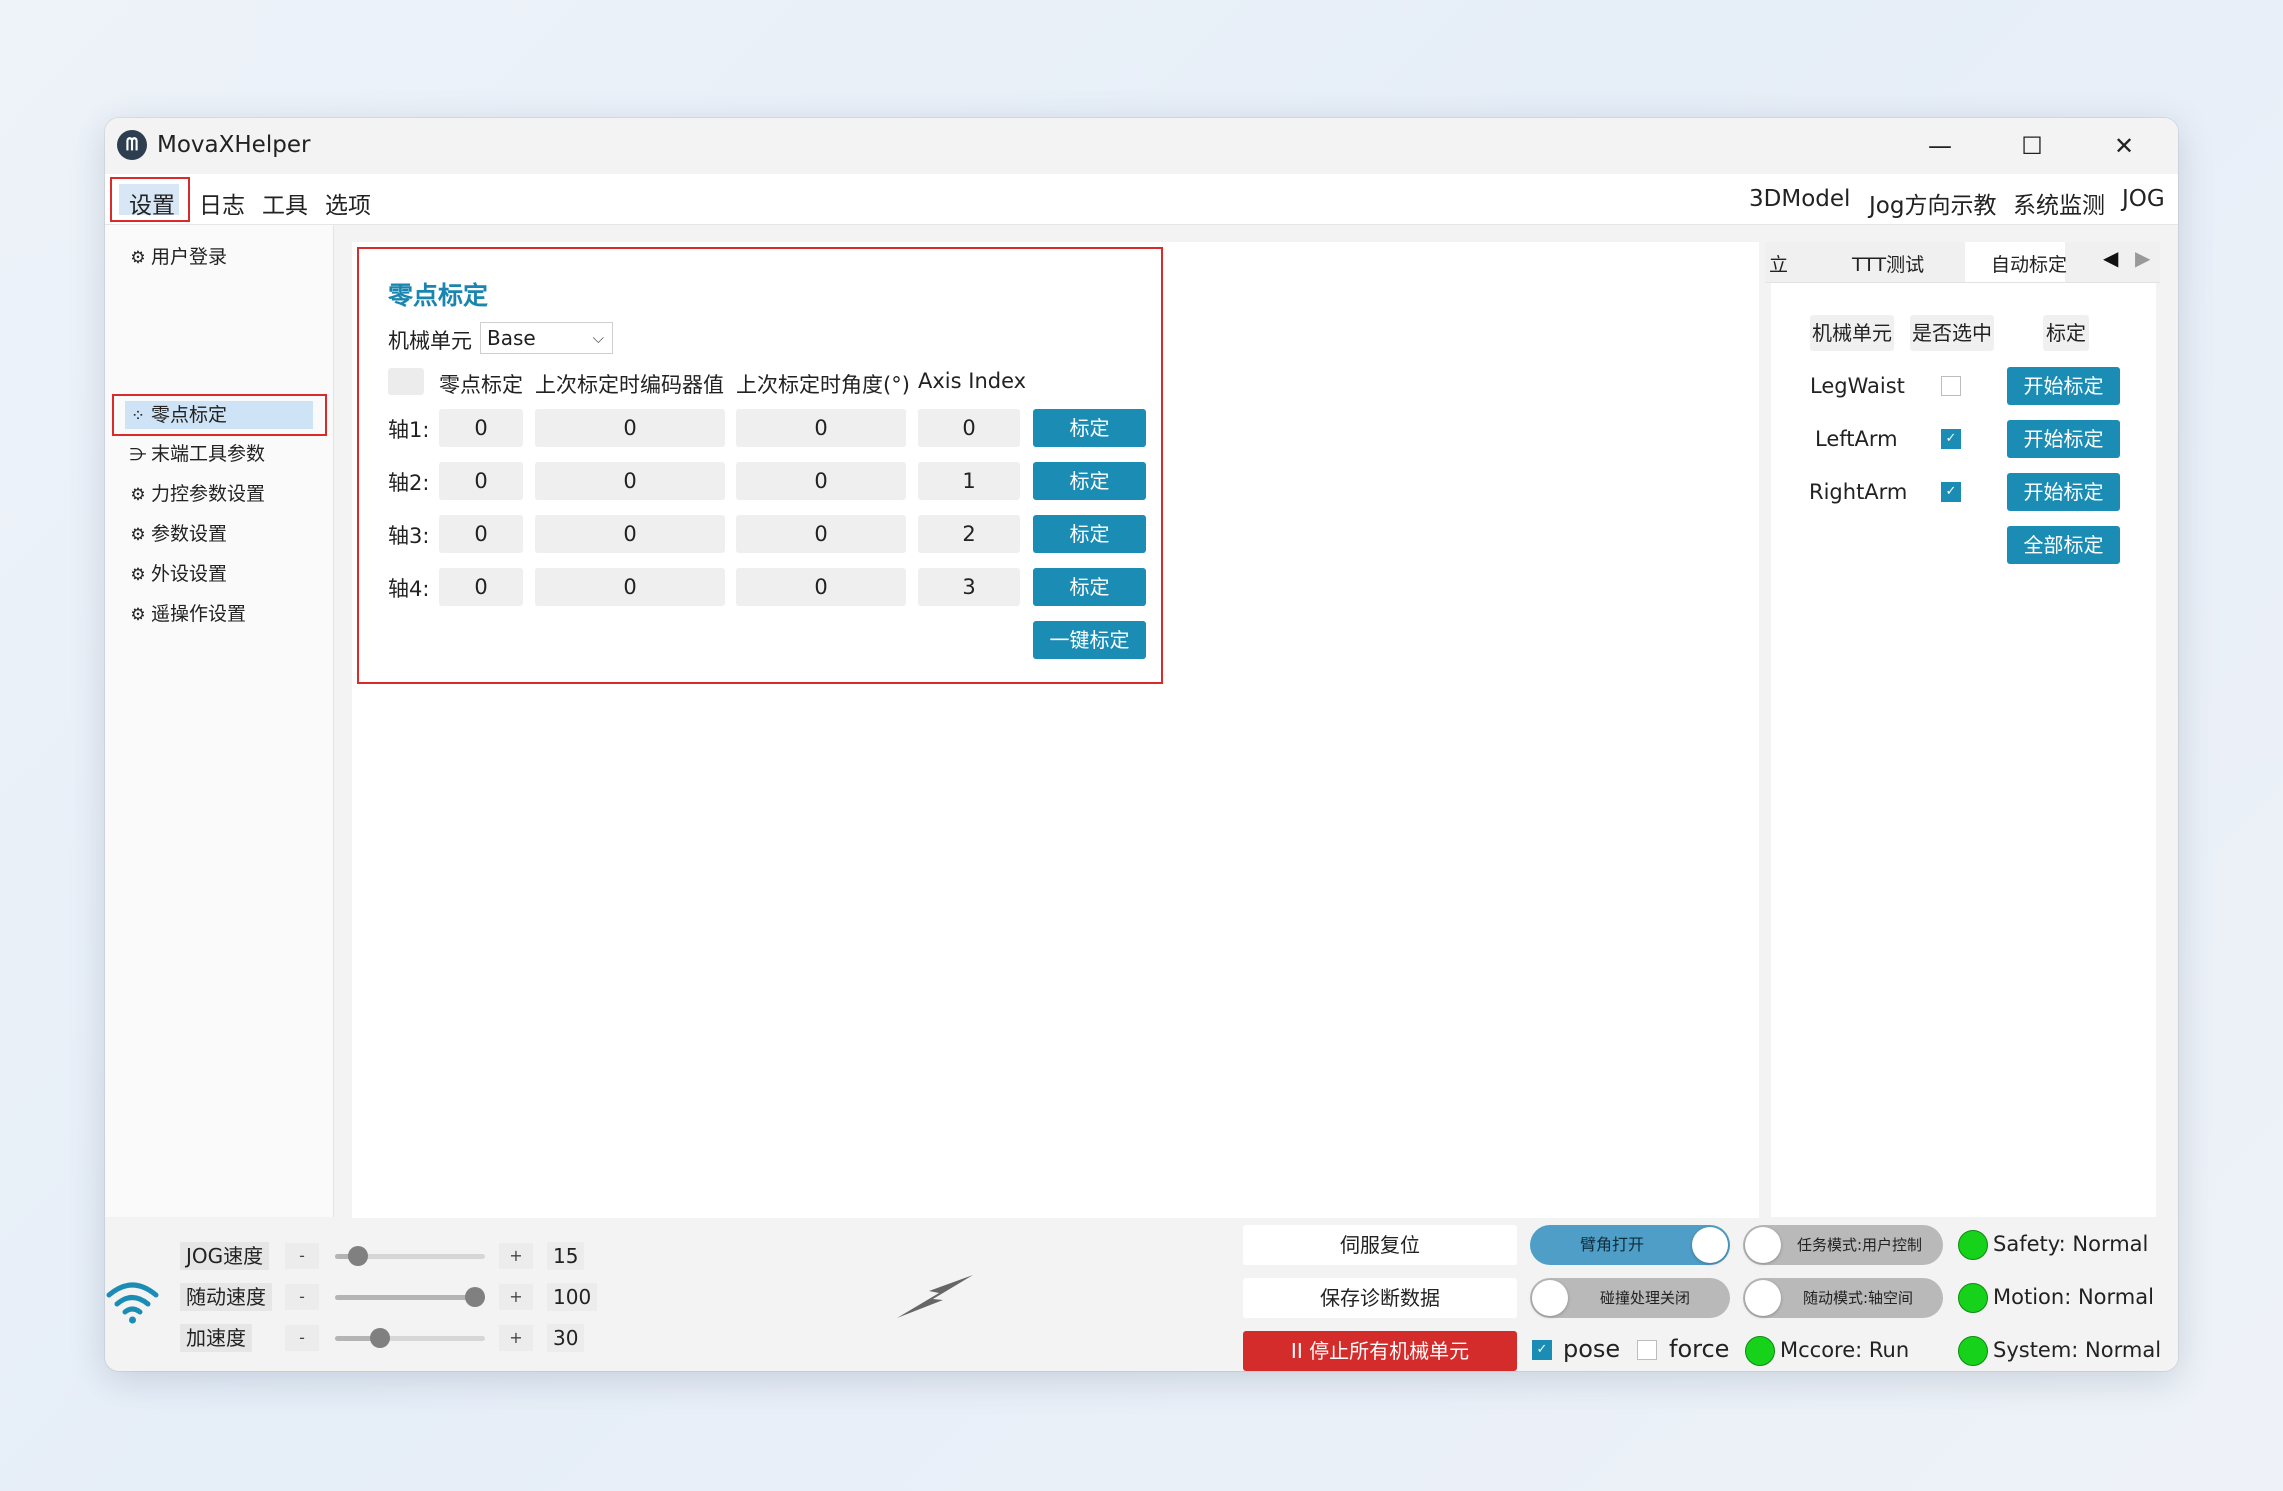  What do you see at coordinates (438, 295) in the screenshot?
I see `calibration-title: 零点标定` at bounding box center [438, 295].